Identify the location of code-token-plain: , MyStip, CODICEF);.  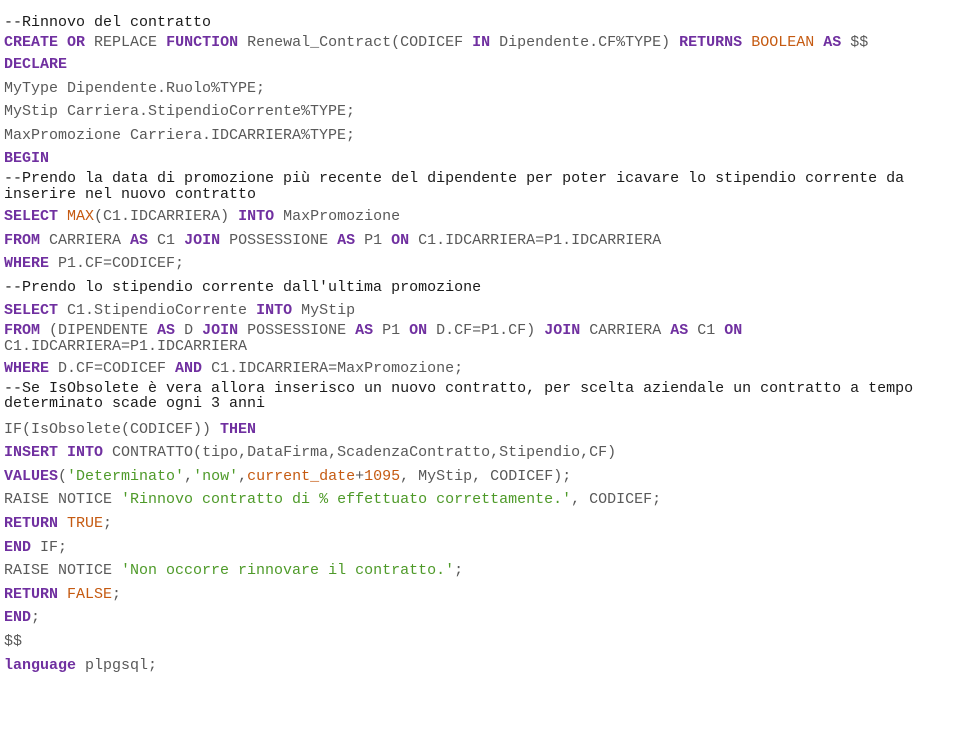
(486, 476).